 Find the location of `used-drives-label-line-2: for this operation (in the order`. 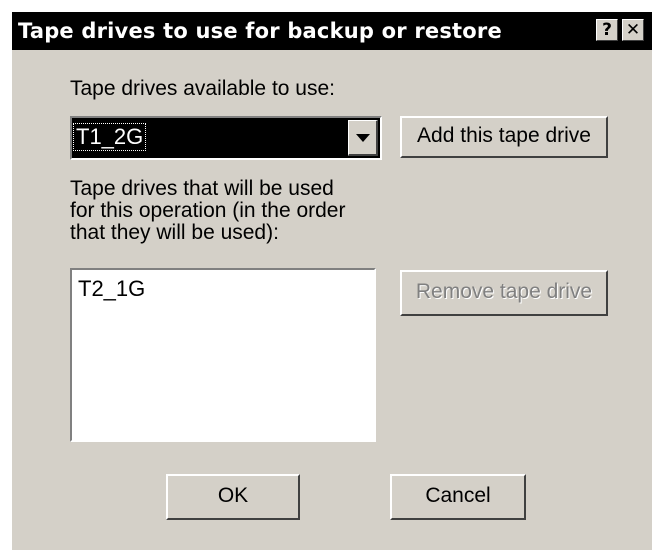

used-drives-label-line-2: for this operation (in the order is located at coordinates (208, 210).